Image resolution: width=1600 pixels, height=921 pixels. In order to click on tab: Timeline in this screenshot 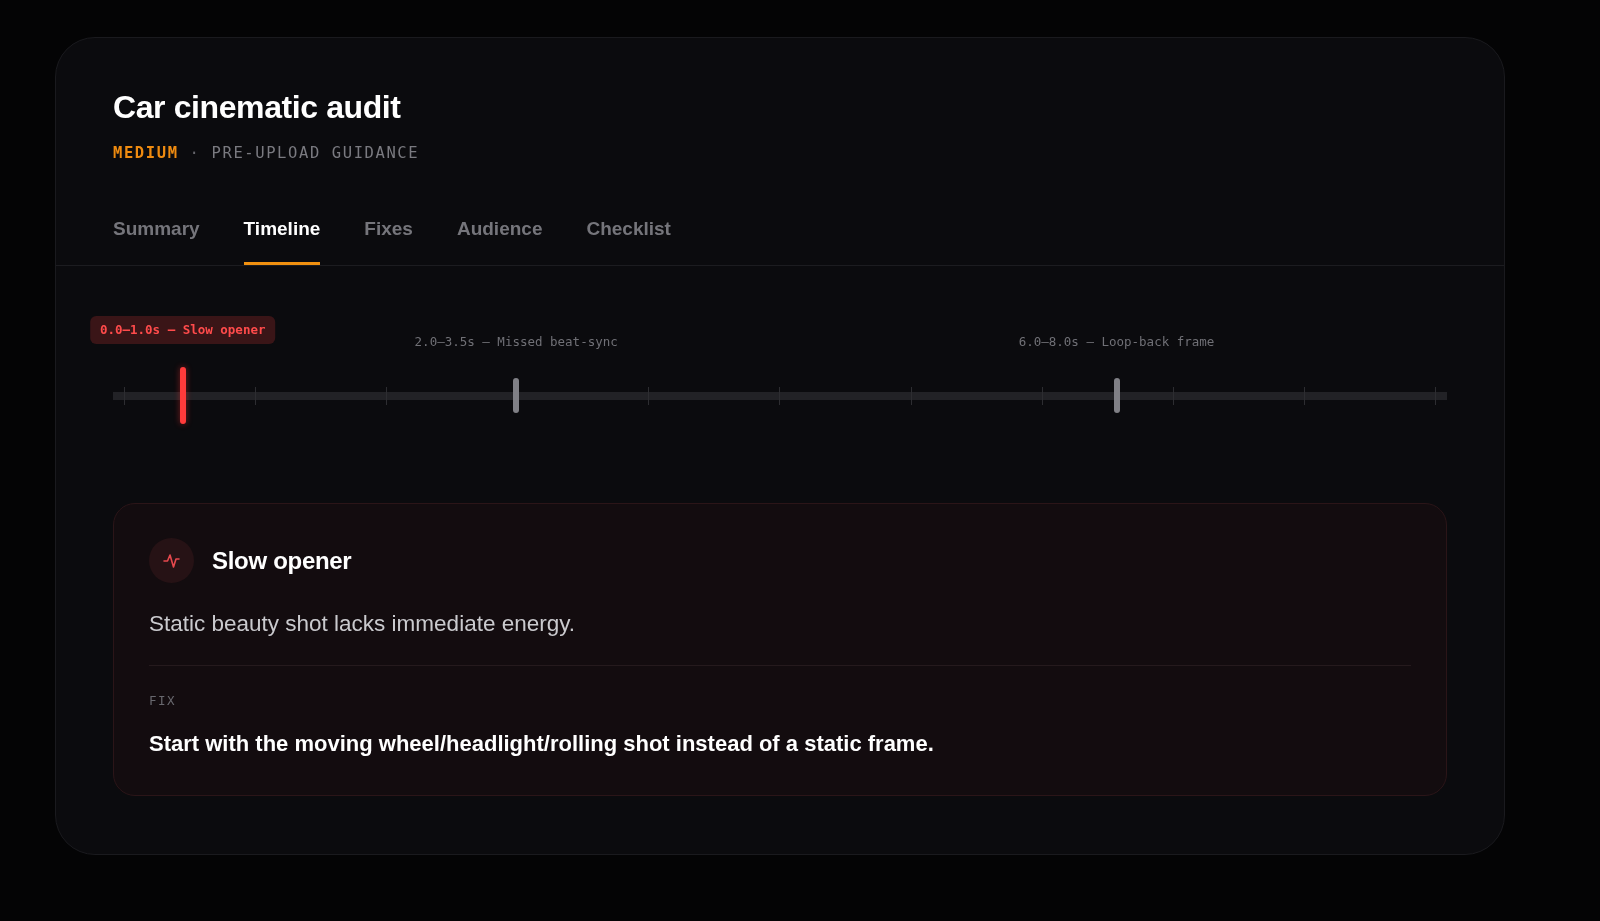, I will do `click(282, 237)`.